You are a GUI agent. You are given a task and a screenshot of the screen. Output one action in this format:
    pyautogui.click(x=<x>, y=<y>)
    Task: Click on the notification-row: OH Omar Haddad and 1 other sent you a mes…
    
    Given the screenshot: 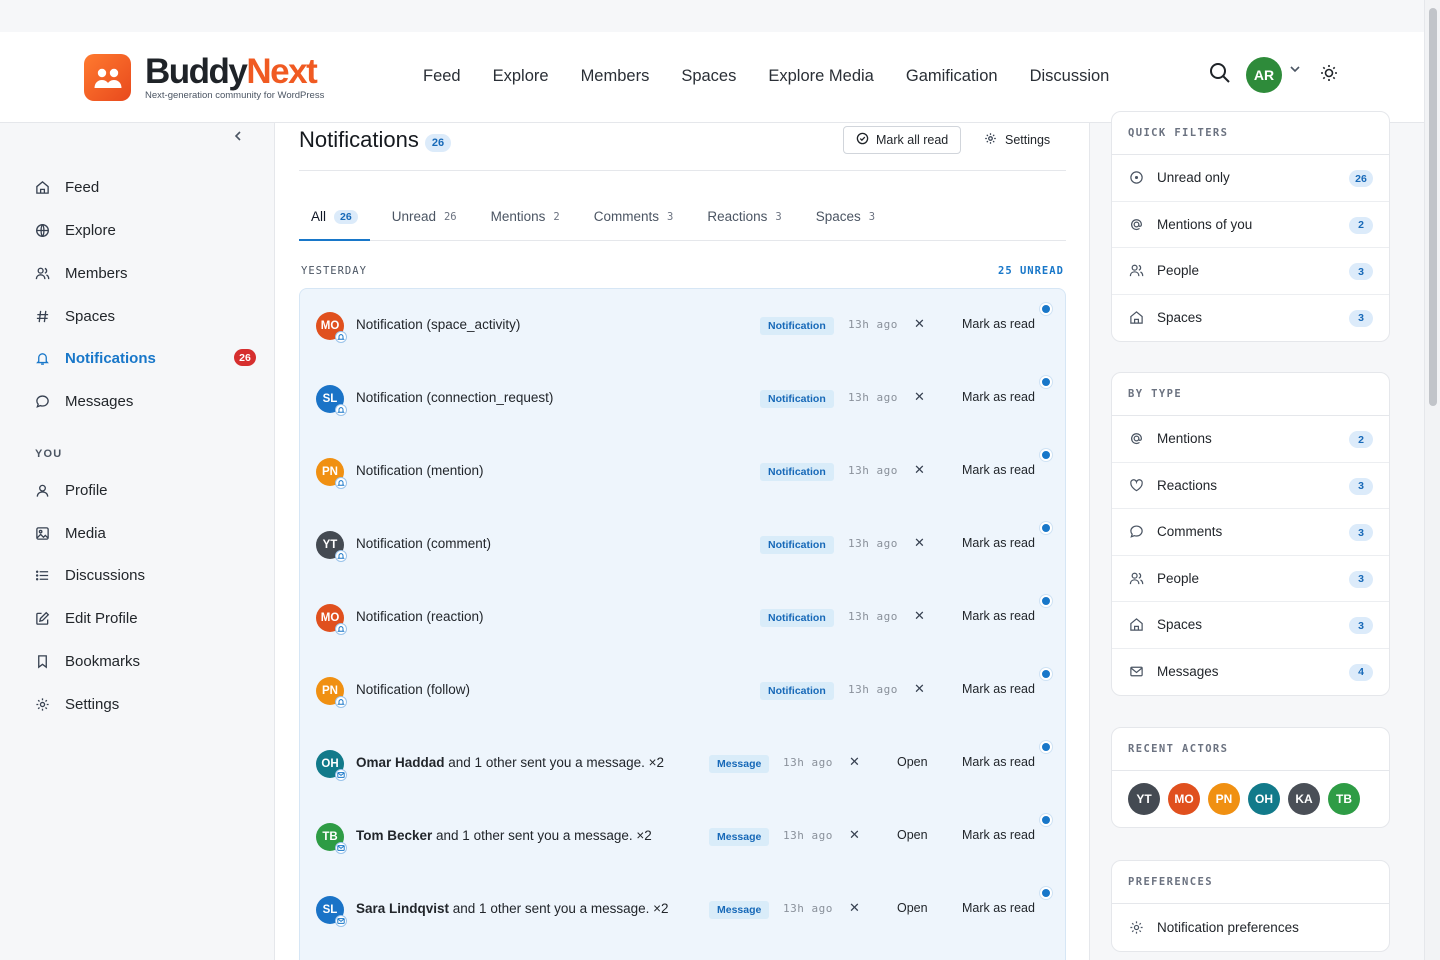 What is the action you would take?
    pyautogui.click(x=682, y=763)
    